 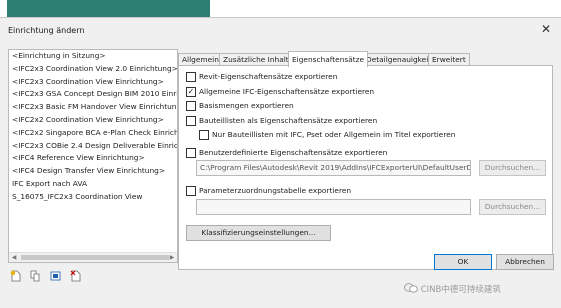 What do you see at coordinates (75, 276) in the screenshot?
I see `delete-setup-icon` at bounding box center [75, 276].